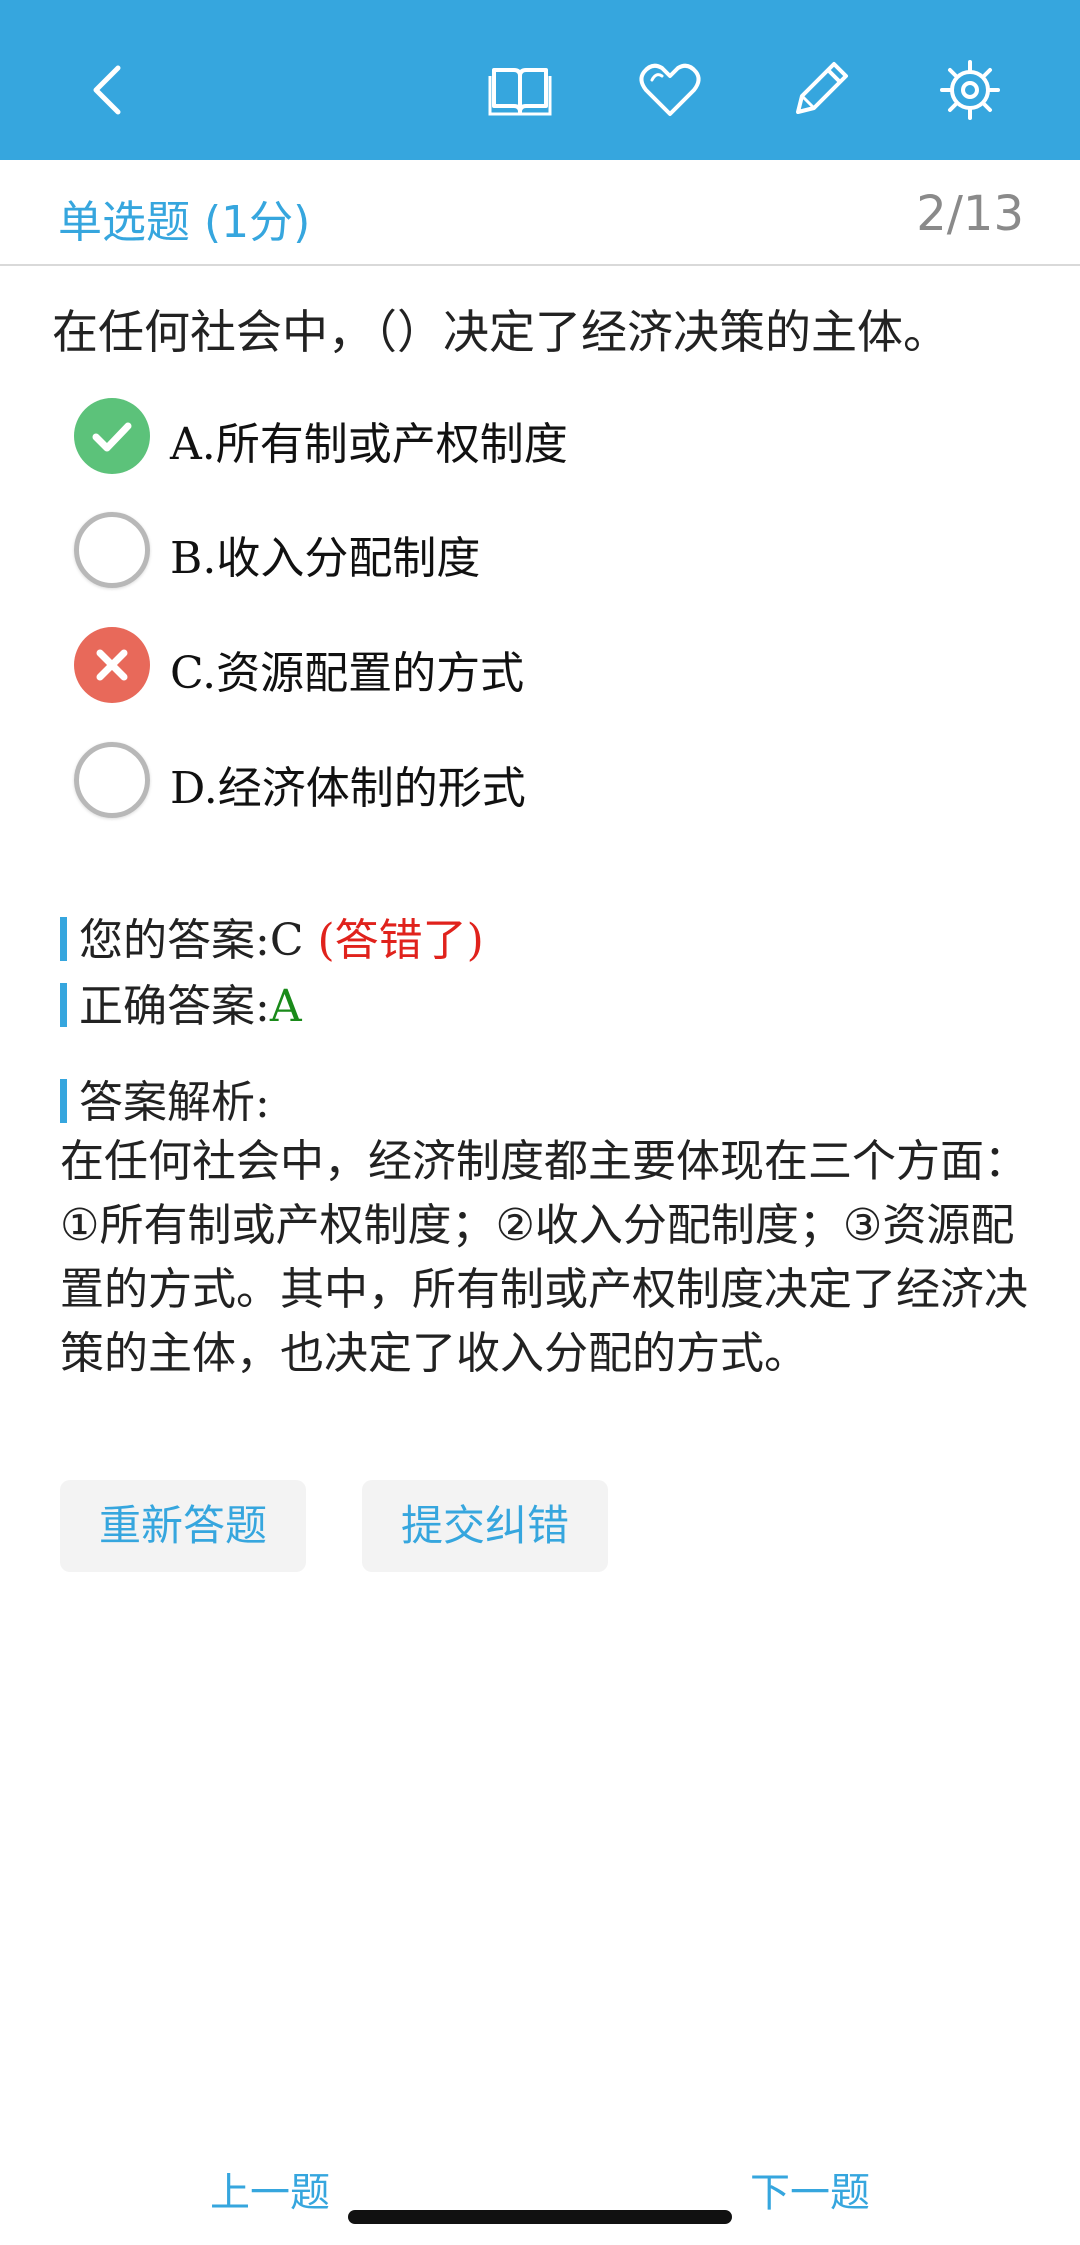  What do you see at coordinates (540, 213) in the screenshot?
I see `question-header: 单选题 (1分) 2/13` at bounding box center [540, 213].